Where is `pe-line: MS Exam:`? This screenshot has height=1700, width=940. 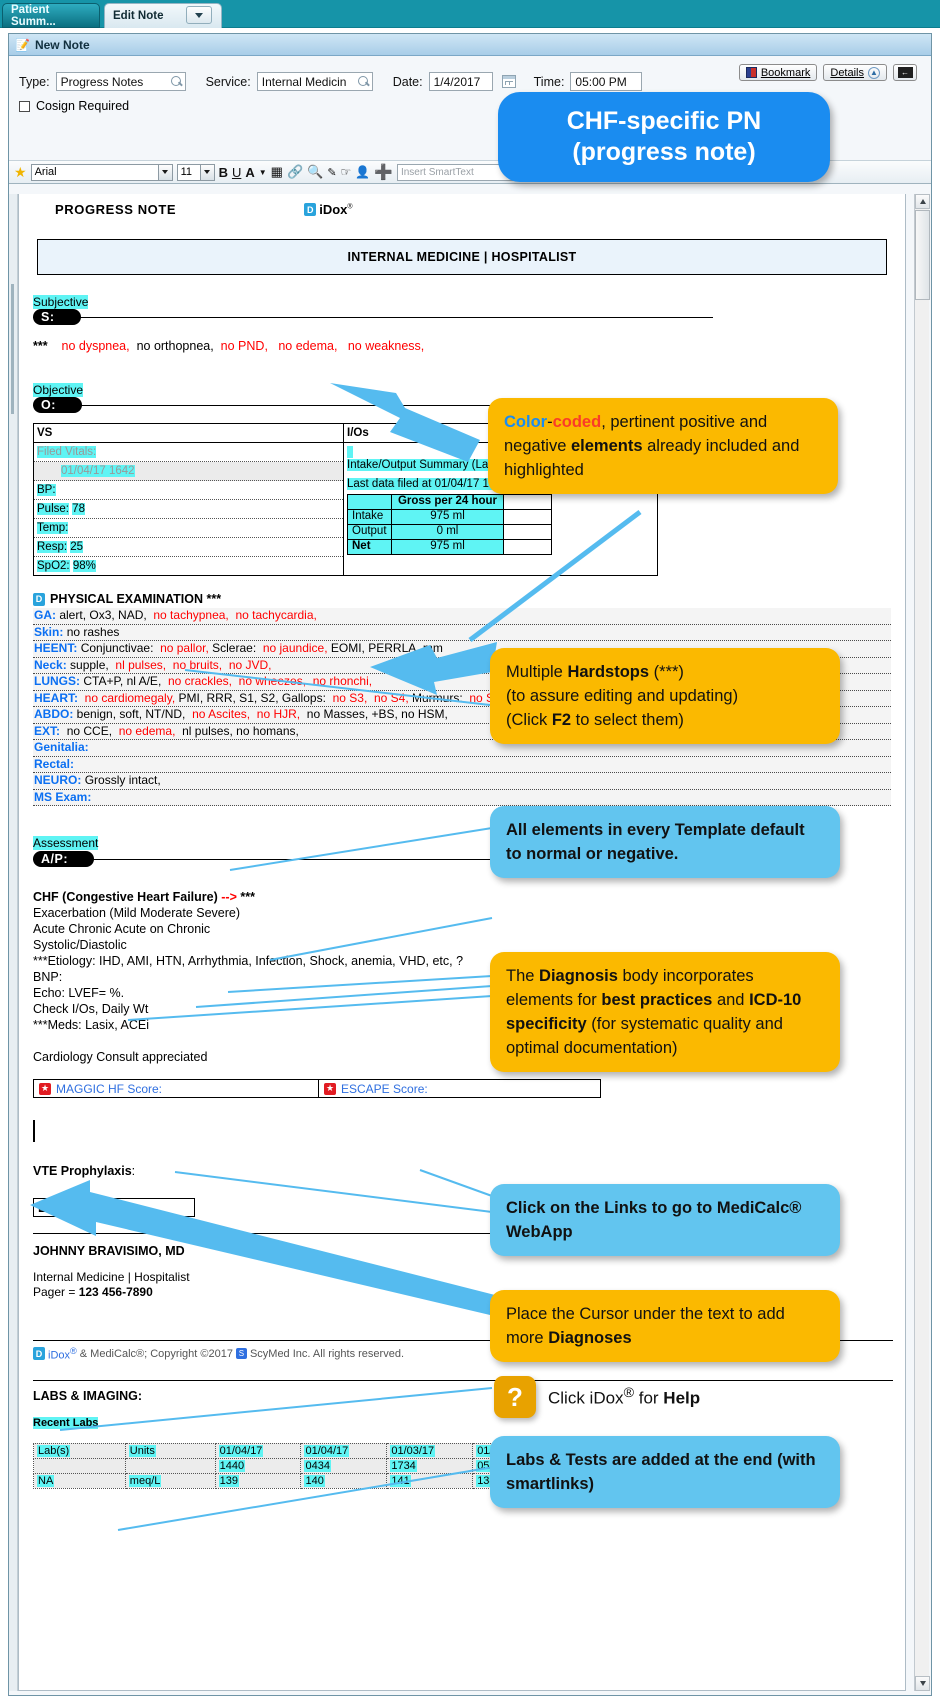 pe-line: MS Exam: is located at coordinates (462, 797).